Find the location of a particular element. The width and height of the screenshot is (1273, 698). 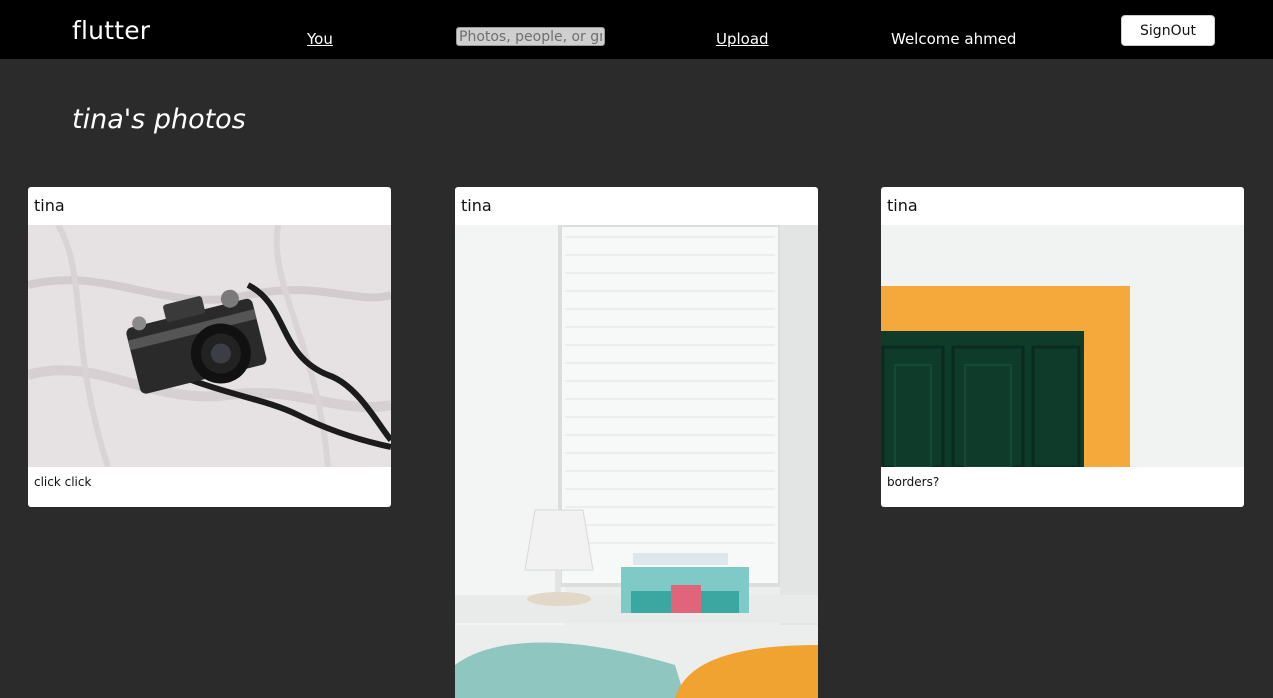

brand-logo: flutter is located at coordinates (111, 30).